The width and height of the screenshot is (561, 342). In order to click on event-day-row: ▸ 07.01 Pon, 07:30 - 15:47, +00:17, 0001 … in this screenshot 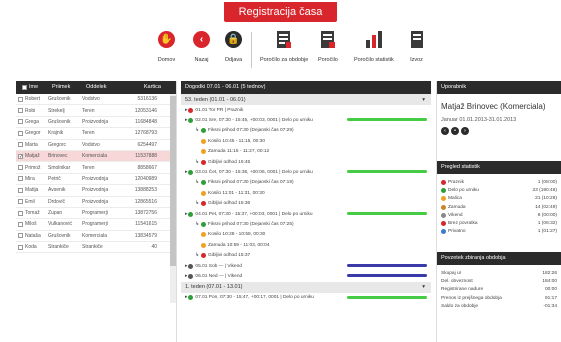, I will do `click(306, 298)`.